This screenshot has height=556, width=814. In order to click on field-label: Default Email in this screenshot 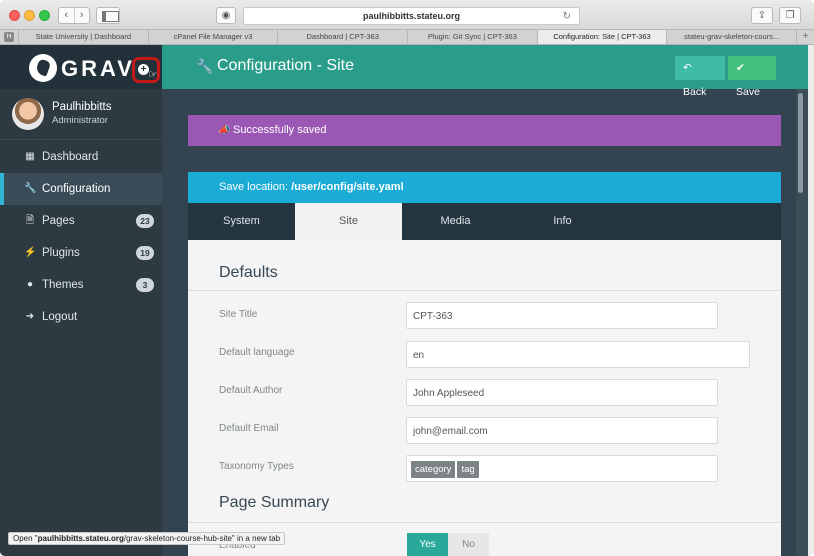, I will do `click(249, 428)`.